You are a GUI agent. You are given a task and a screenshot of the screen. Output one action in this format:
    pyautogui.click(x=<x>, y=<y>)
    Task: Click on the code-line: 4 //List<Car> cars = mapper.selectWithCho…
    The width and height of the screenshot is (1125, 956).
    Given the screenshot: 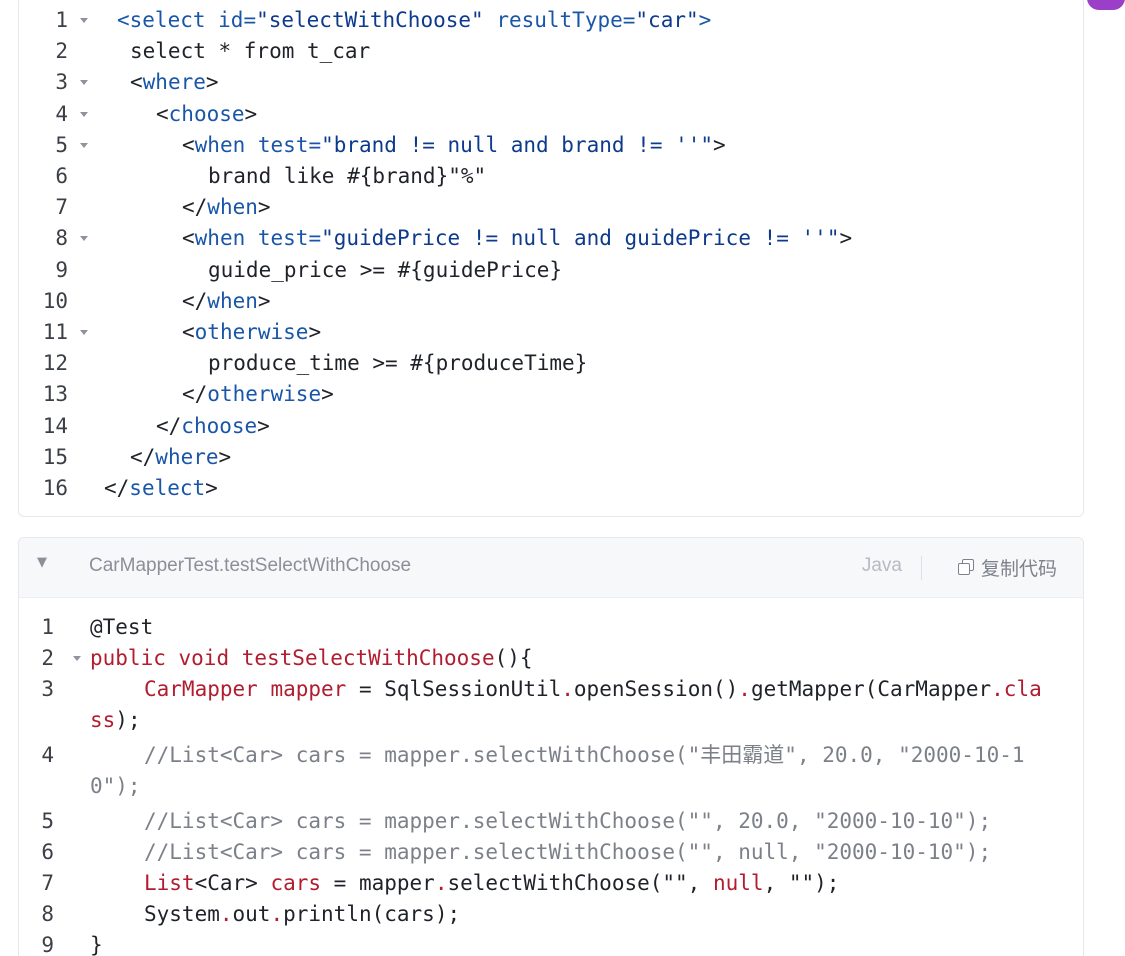 What is the action you would take?
    pyautogui.click(x=562, y=755)
    